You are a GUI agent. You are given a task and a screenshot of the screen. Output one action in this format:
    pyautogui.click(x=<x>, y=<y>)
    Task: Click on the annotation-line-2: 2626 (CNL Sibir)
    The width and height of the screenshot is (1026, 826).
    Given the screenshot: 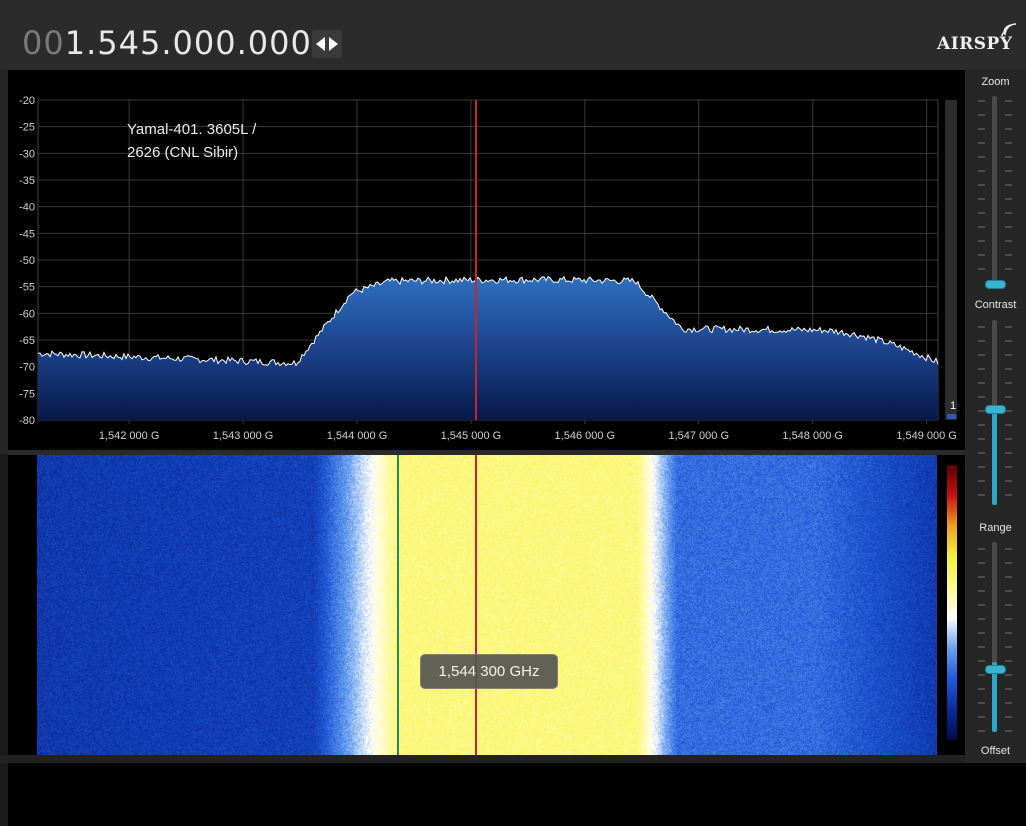 What is the action you would take?
    pyautogui.click(x=191, y=152)
    